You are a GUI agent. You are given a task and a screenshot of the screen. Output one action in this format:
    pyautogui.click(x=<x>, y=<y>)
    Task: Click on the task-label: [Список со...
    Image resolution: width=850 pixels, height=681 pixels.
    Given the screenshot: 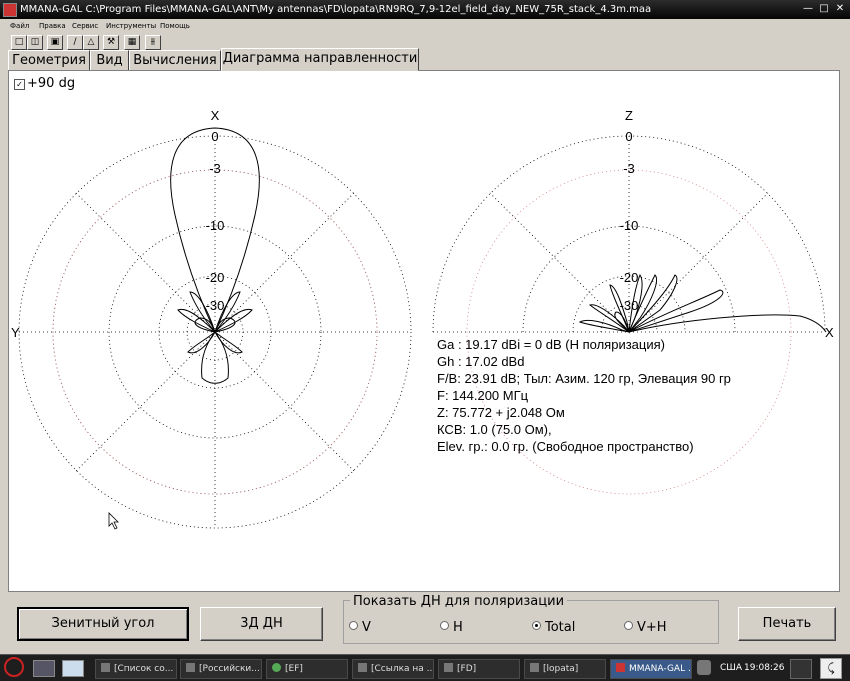 What is the action you would take?
    pyautogui.click(x=144, y=669)
    